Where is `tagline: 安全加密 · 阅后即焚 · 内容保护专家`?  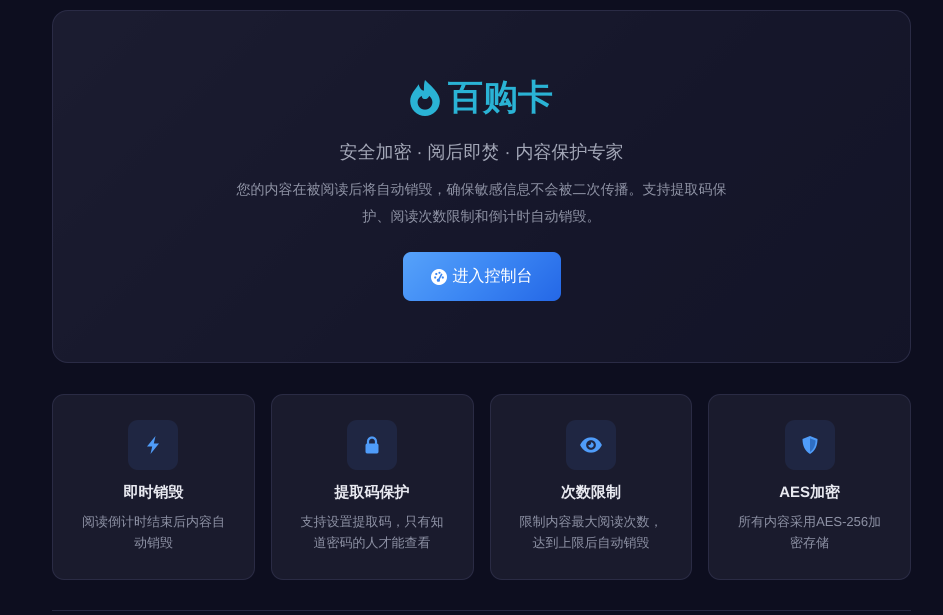 tagline: 安全加密 · 阅后即焚 · 内容保护专家 is located at coordinates (482, 152).